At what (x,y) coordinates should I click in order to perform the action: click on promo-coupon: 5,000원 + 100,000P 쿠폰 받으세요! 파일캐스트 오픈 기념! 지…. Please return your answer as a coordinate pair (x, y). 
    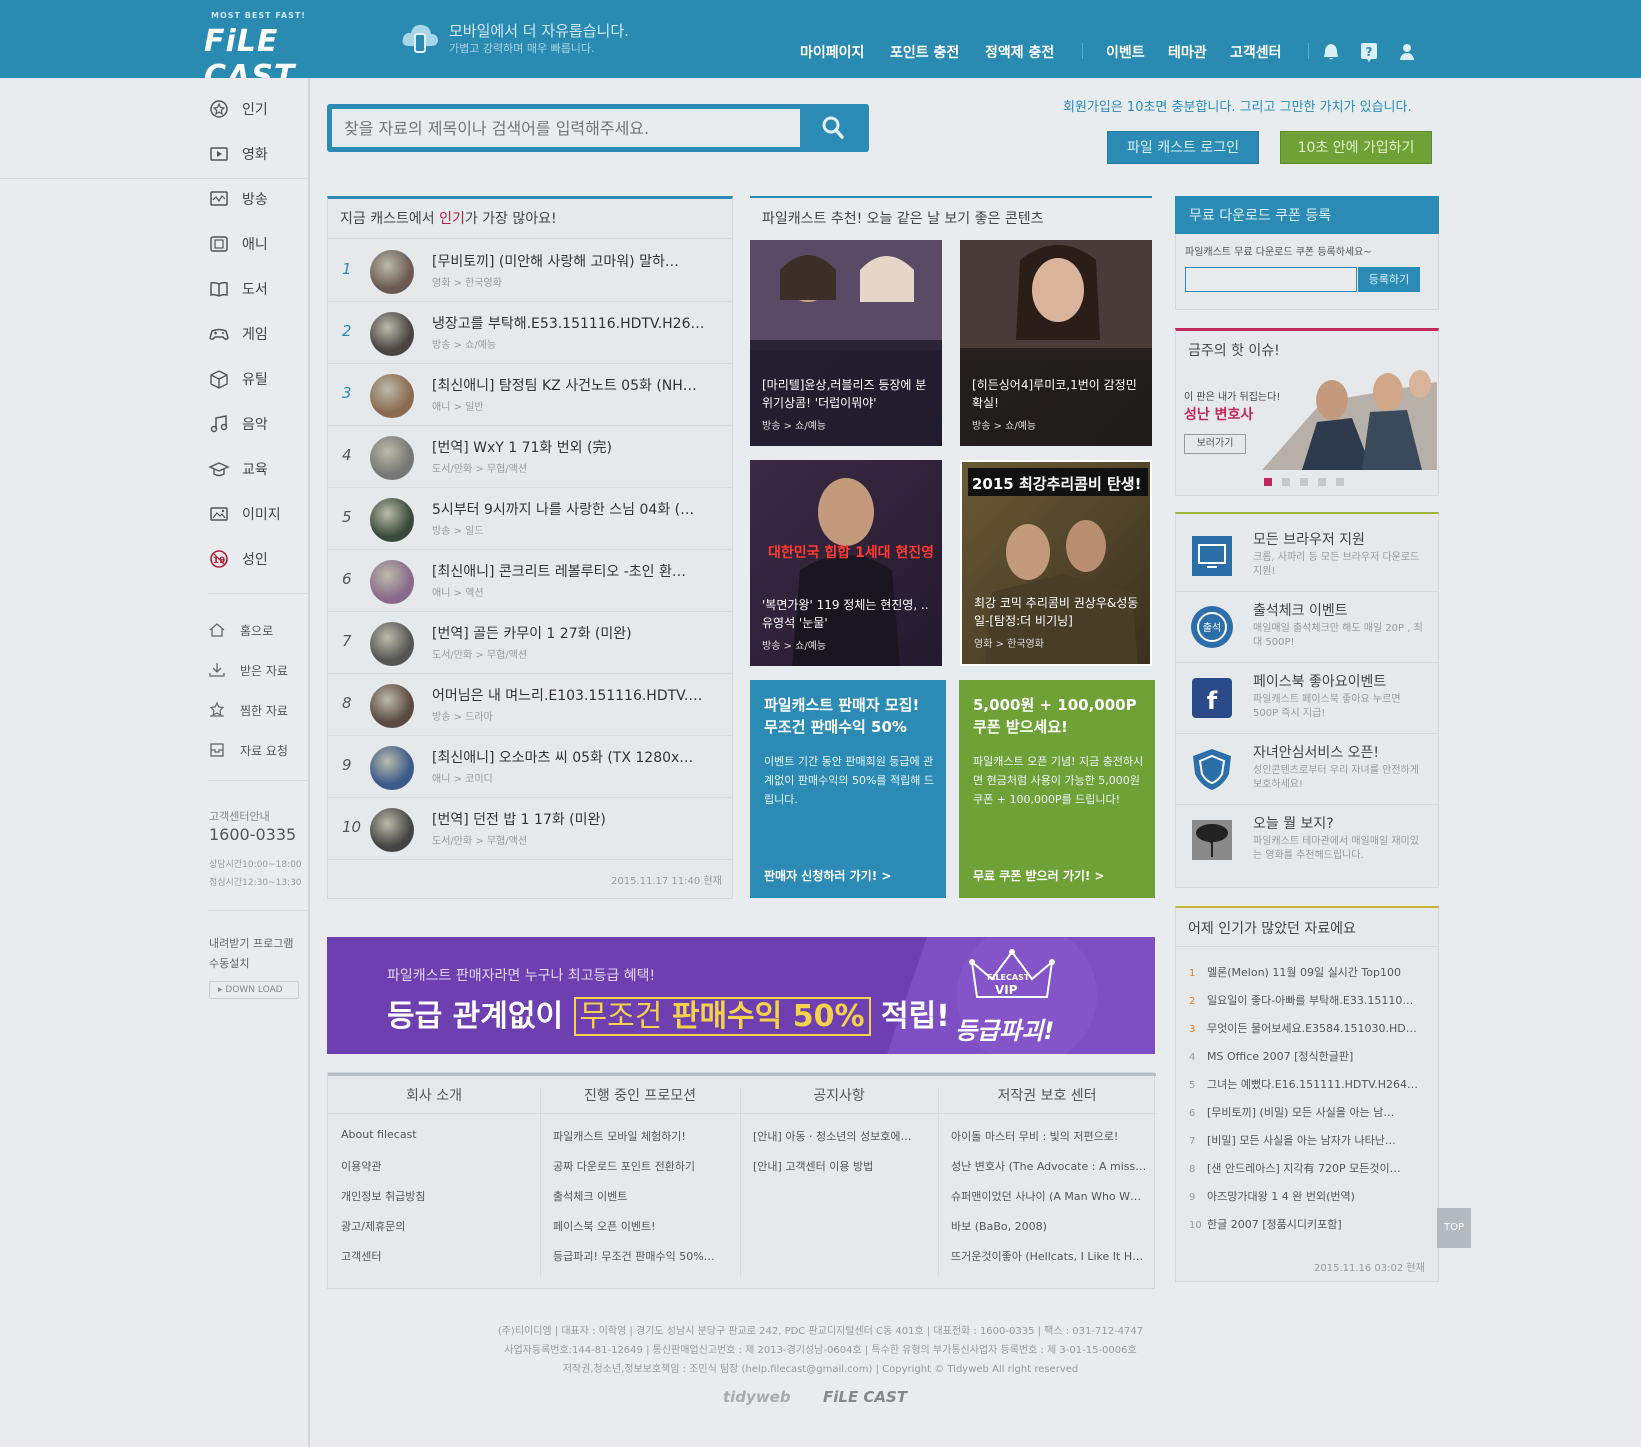
    Looking at the image, I should click on (1057, 789).